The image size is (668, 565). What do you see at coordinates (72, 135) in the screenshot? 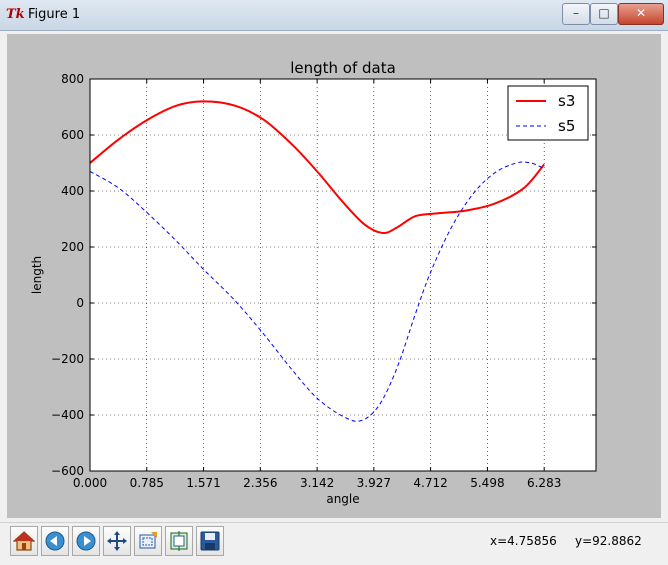
I see `y-tick-label: 600` at bounding box center [72, 135].